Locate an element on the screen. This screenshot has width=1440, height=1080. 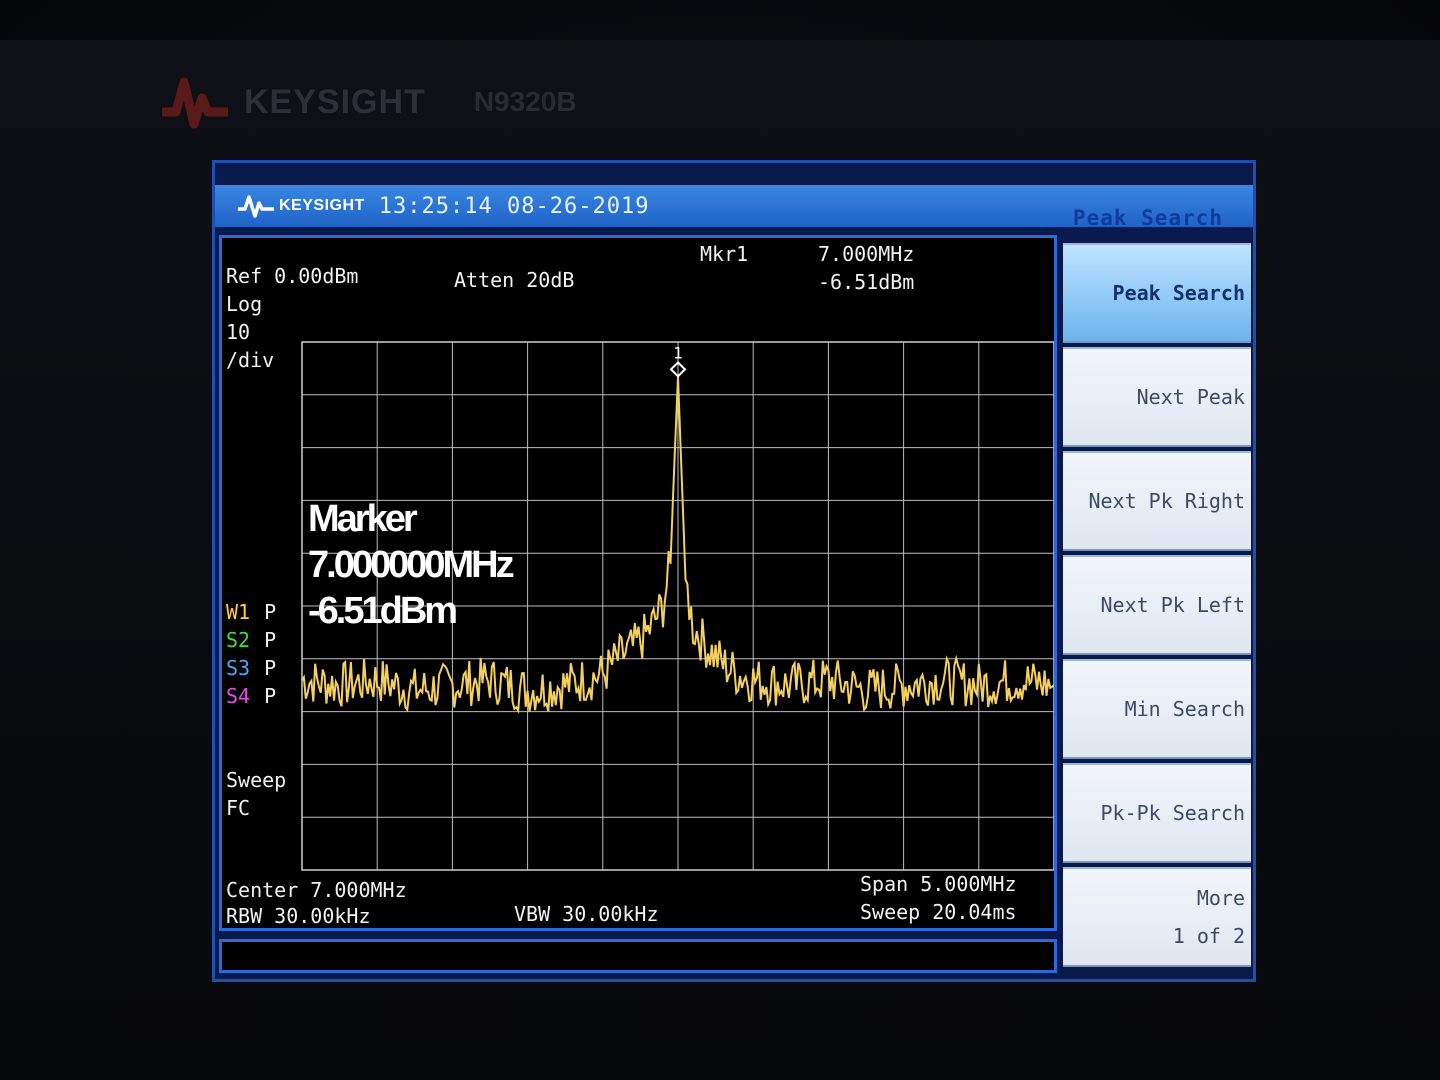
softkey-pk-pk-search: Pk-Pk Search is located at coordinates (1157, 813).